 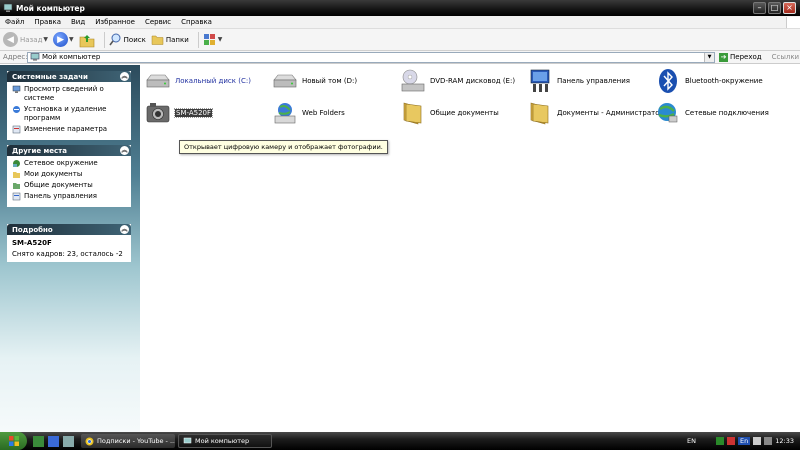 What do you see at coordinates (723, 57) in the screenshot?
I see `go-arrow-icon: ➔` at bounding box center [723, 57].